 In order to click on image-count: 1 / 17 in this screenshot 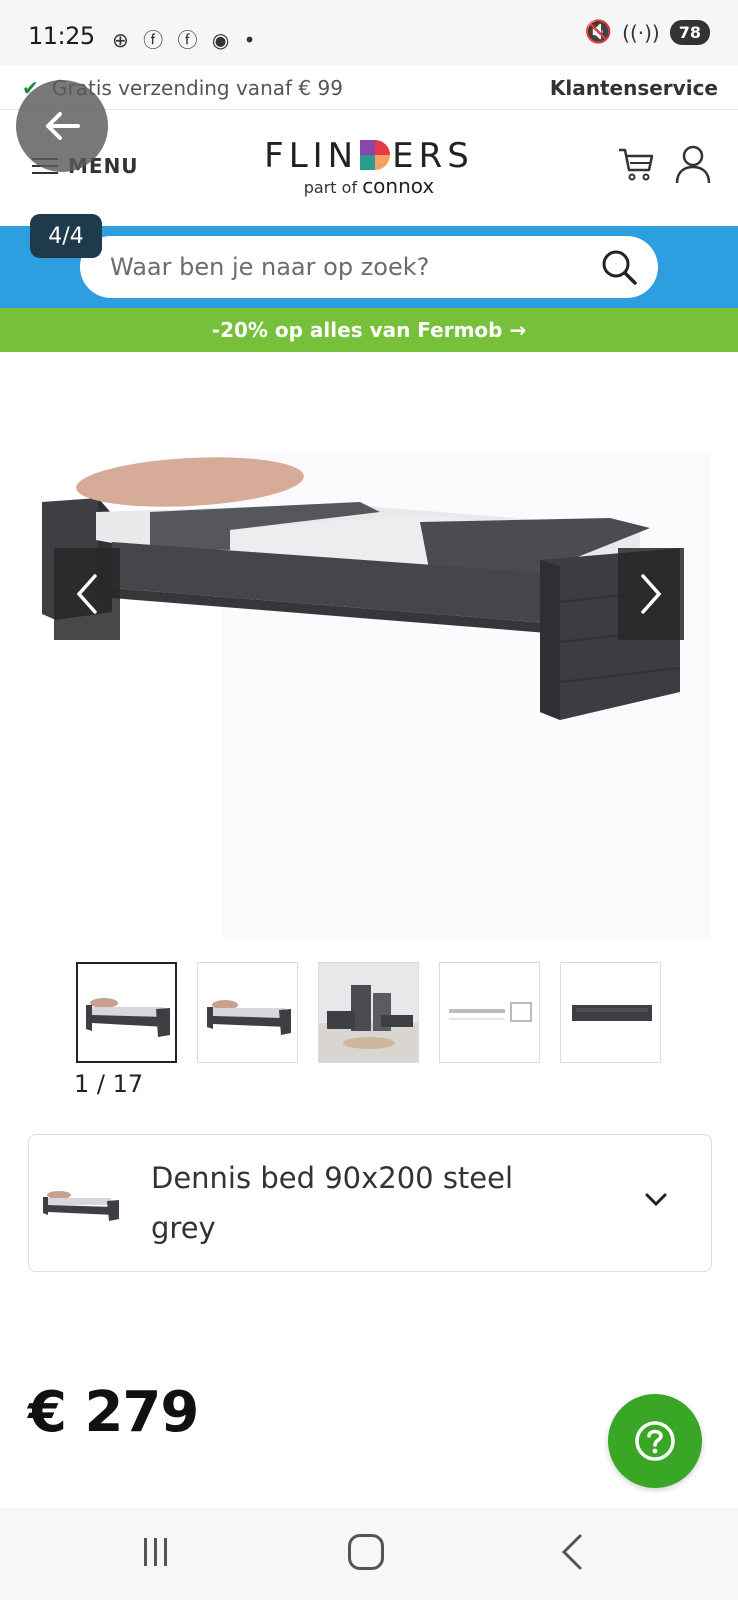, I will do `click(109, 1084)`.